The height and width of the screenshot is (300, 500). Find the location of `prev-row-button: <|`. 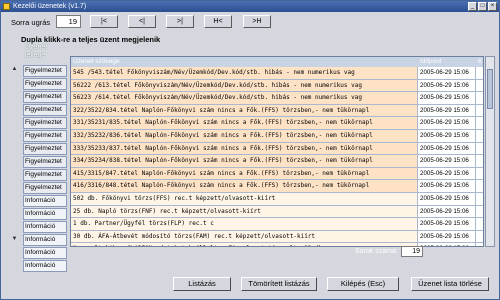

prev-row-button: <| is located at coordinates (142, 21).